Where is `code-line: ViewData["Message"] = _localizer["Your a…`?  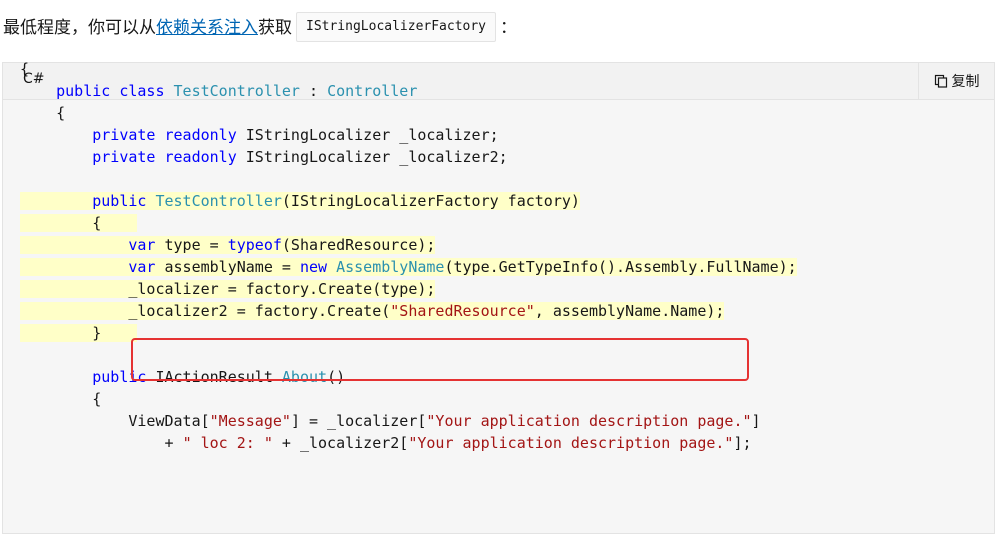
code-line: ViewData["Message"] = _localizer["Your a… is located at coordinates (390, 421).